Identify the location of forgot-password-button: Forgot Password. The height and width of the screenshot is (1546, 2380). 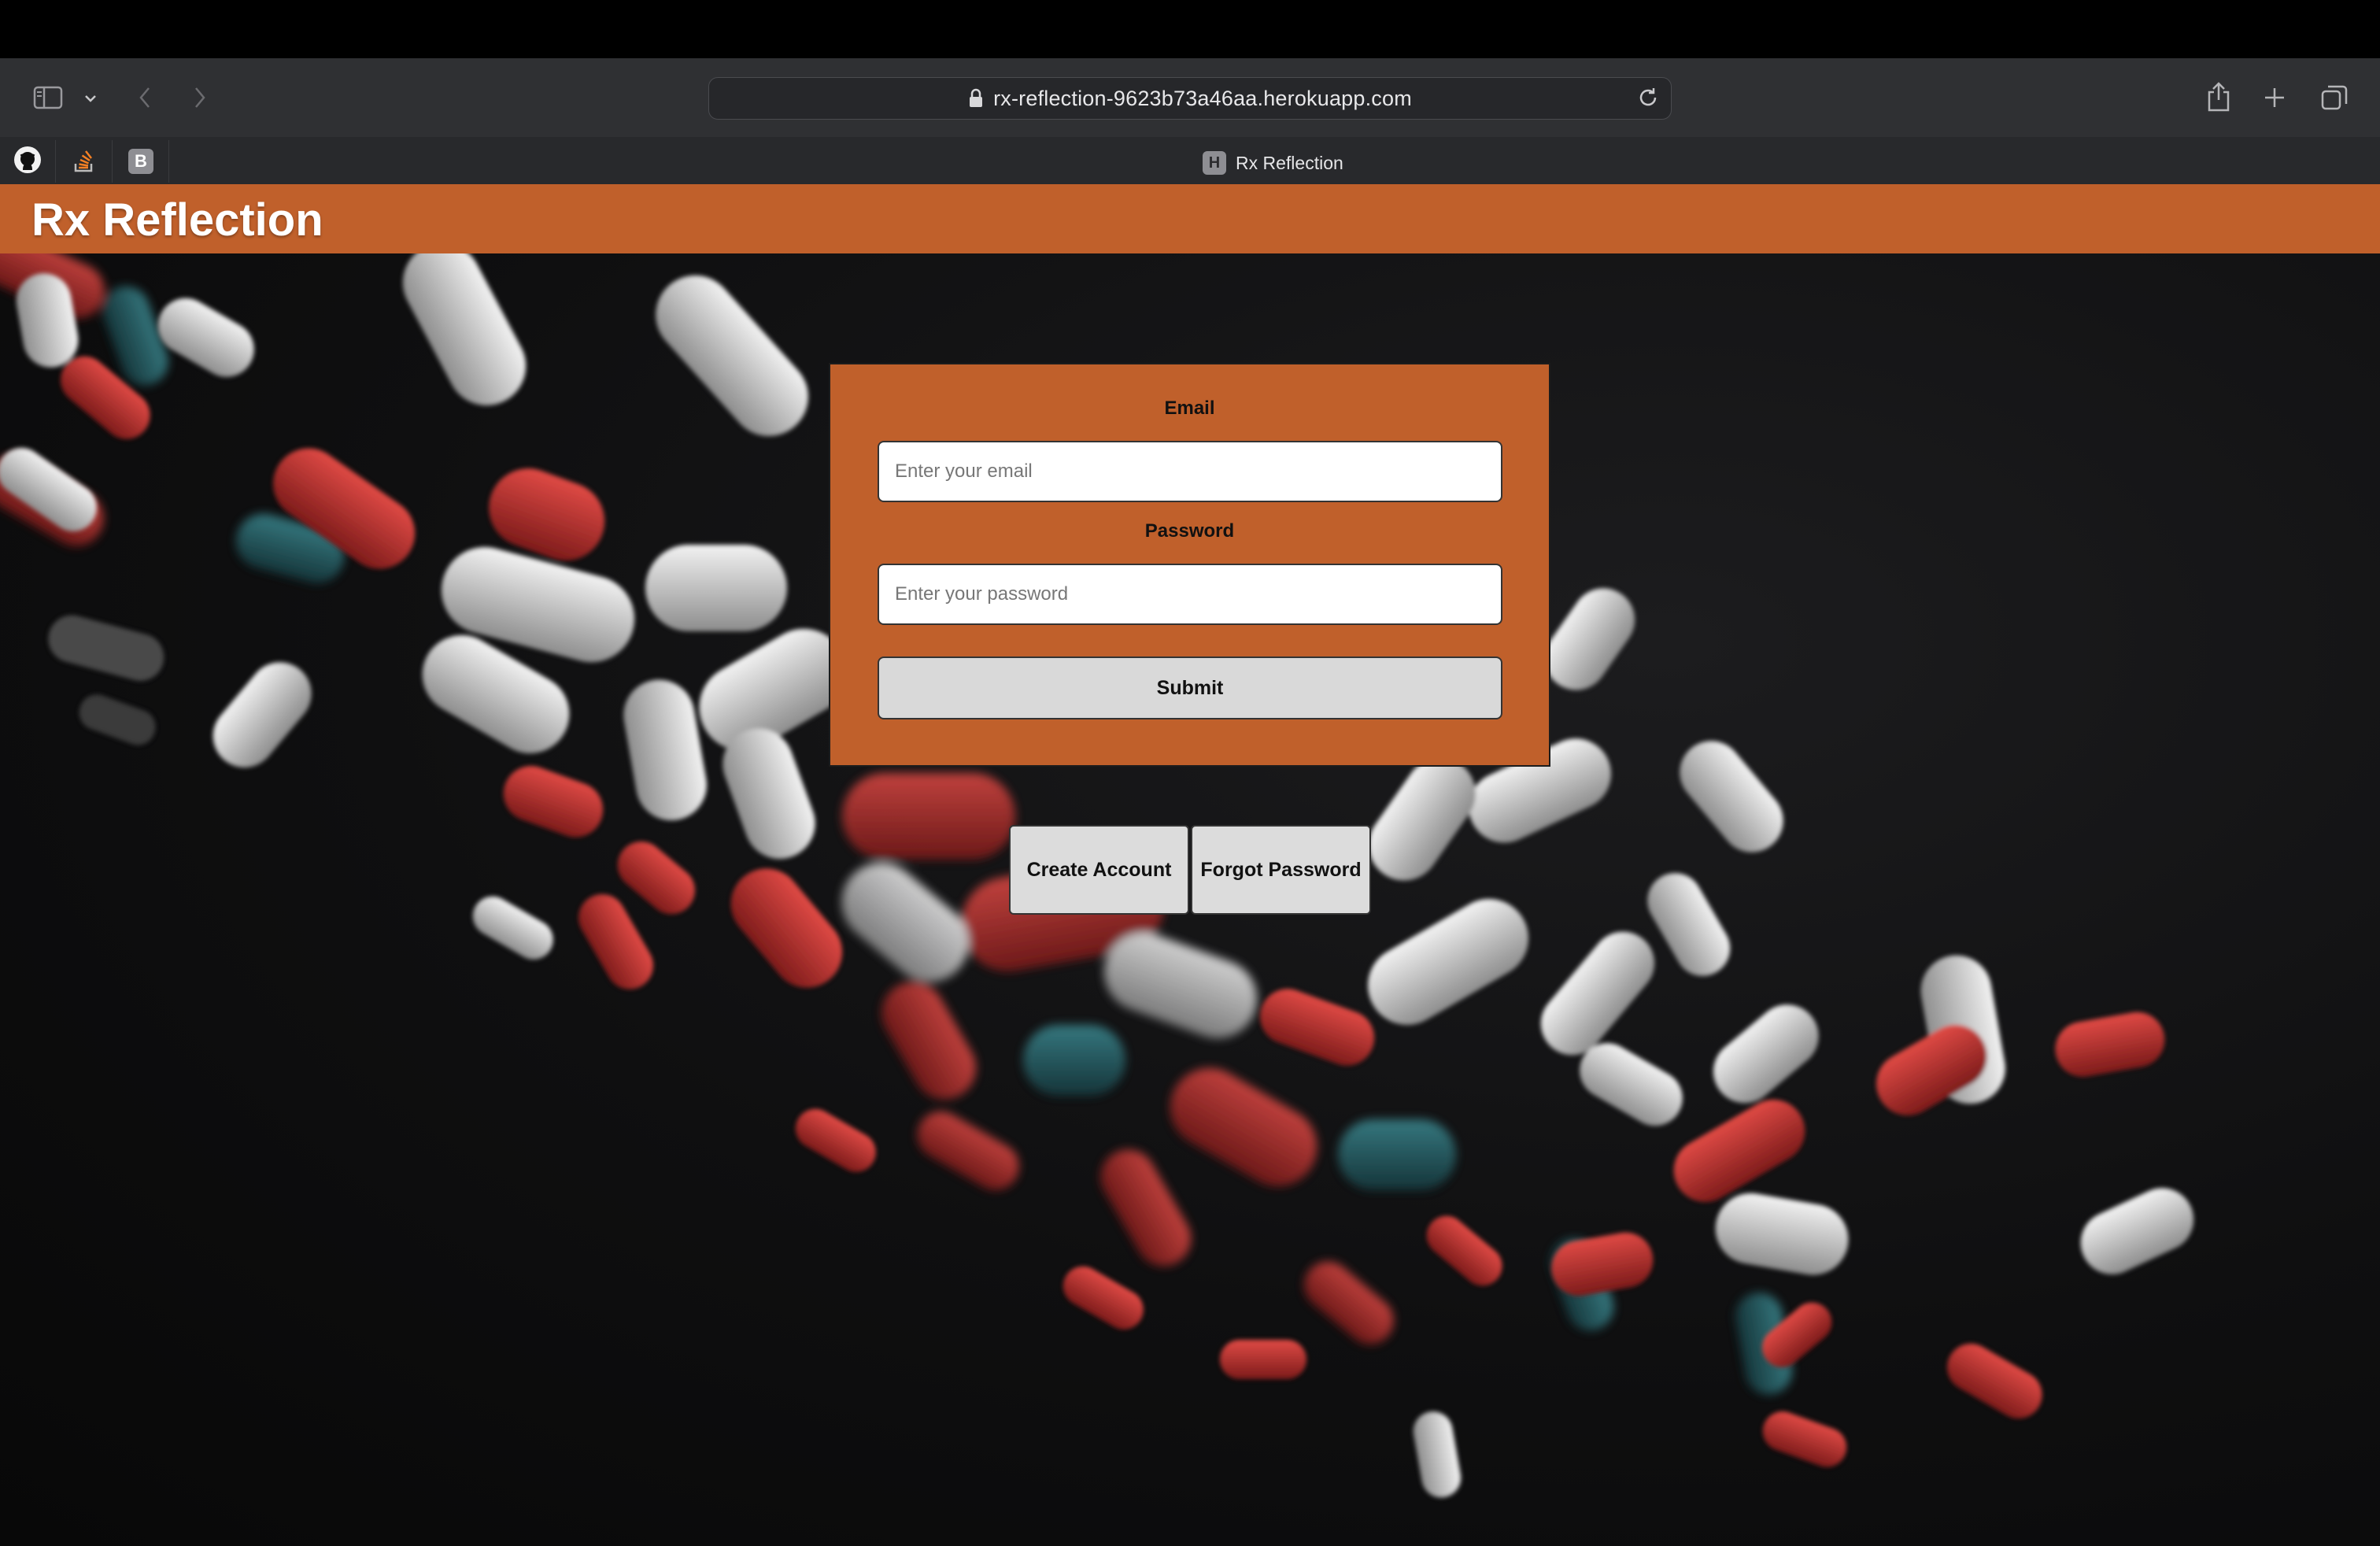
(1281, 870).